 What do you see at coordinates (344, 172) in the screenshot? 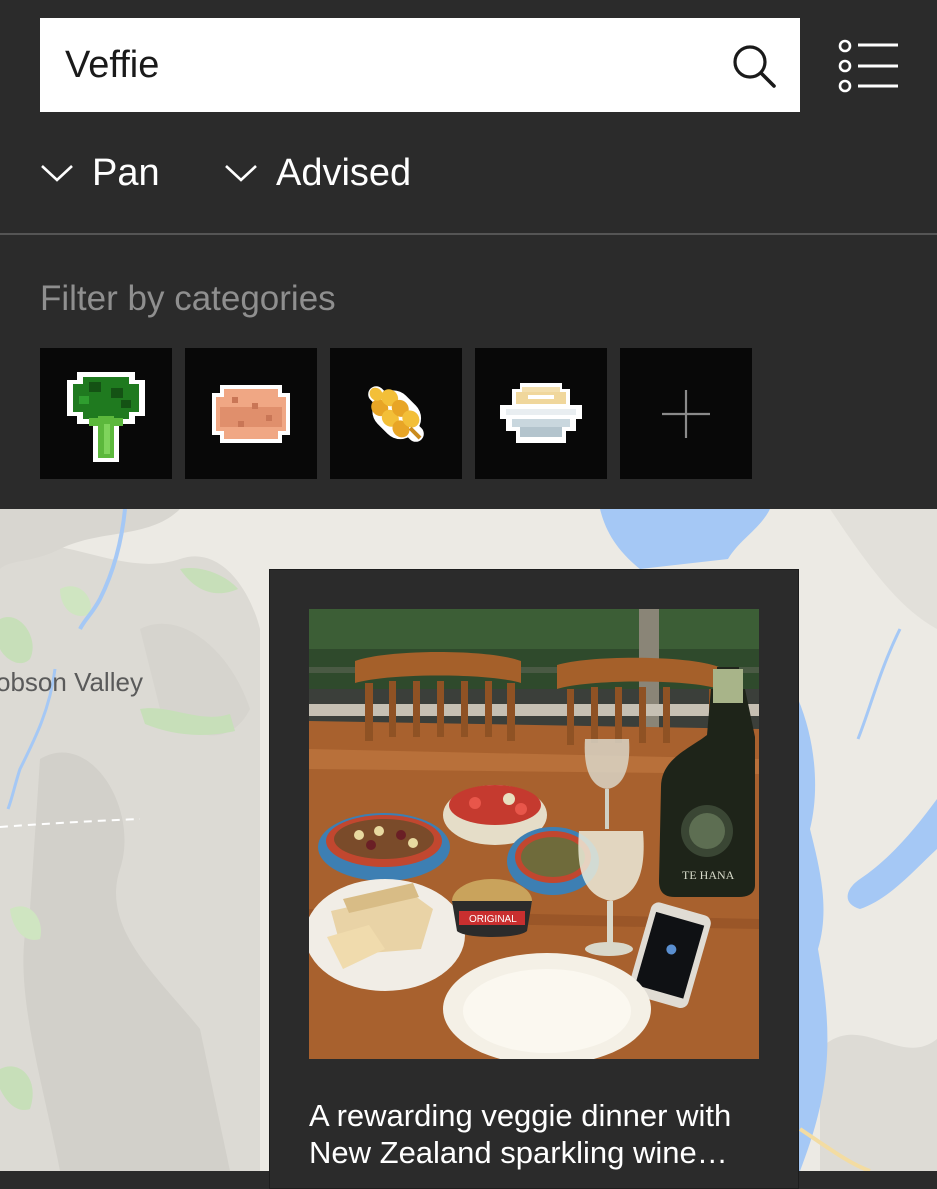
I see `advised-dropdown-label: Advised` at bounding box center [344, 172].